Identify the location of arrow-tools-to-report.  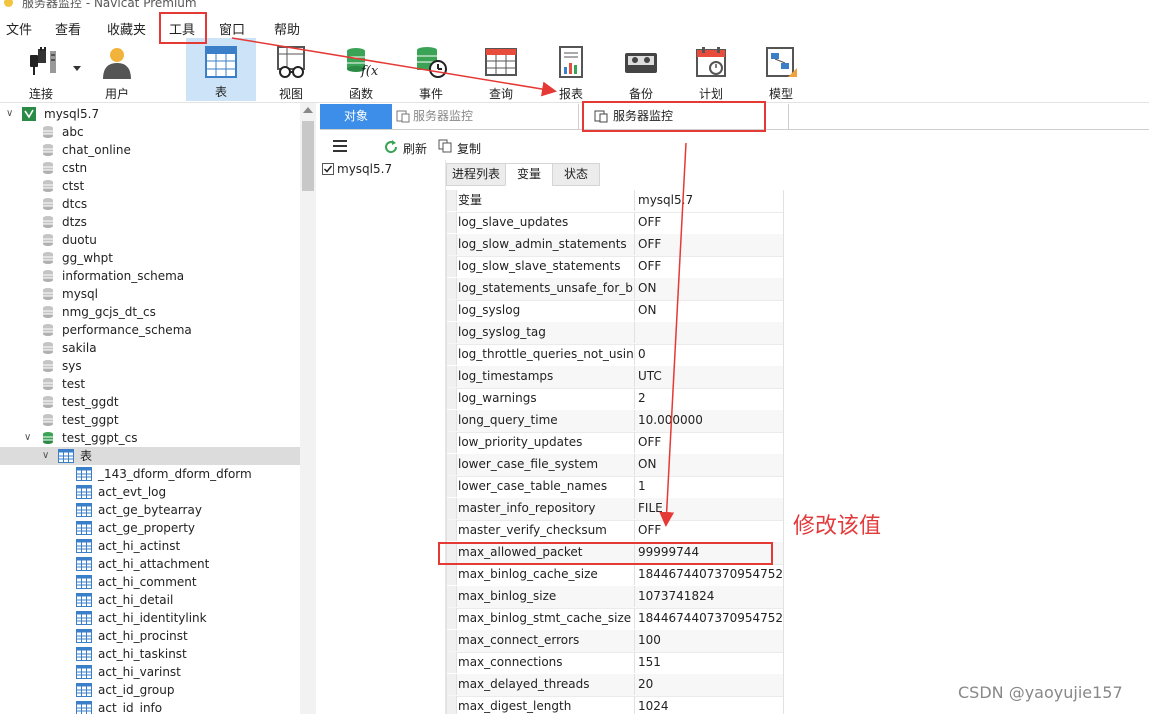
(394, 67).